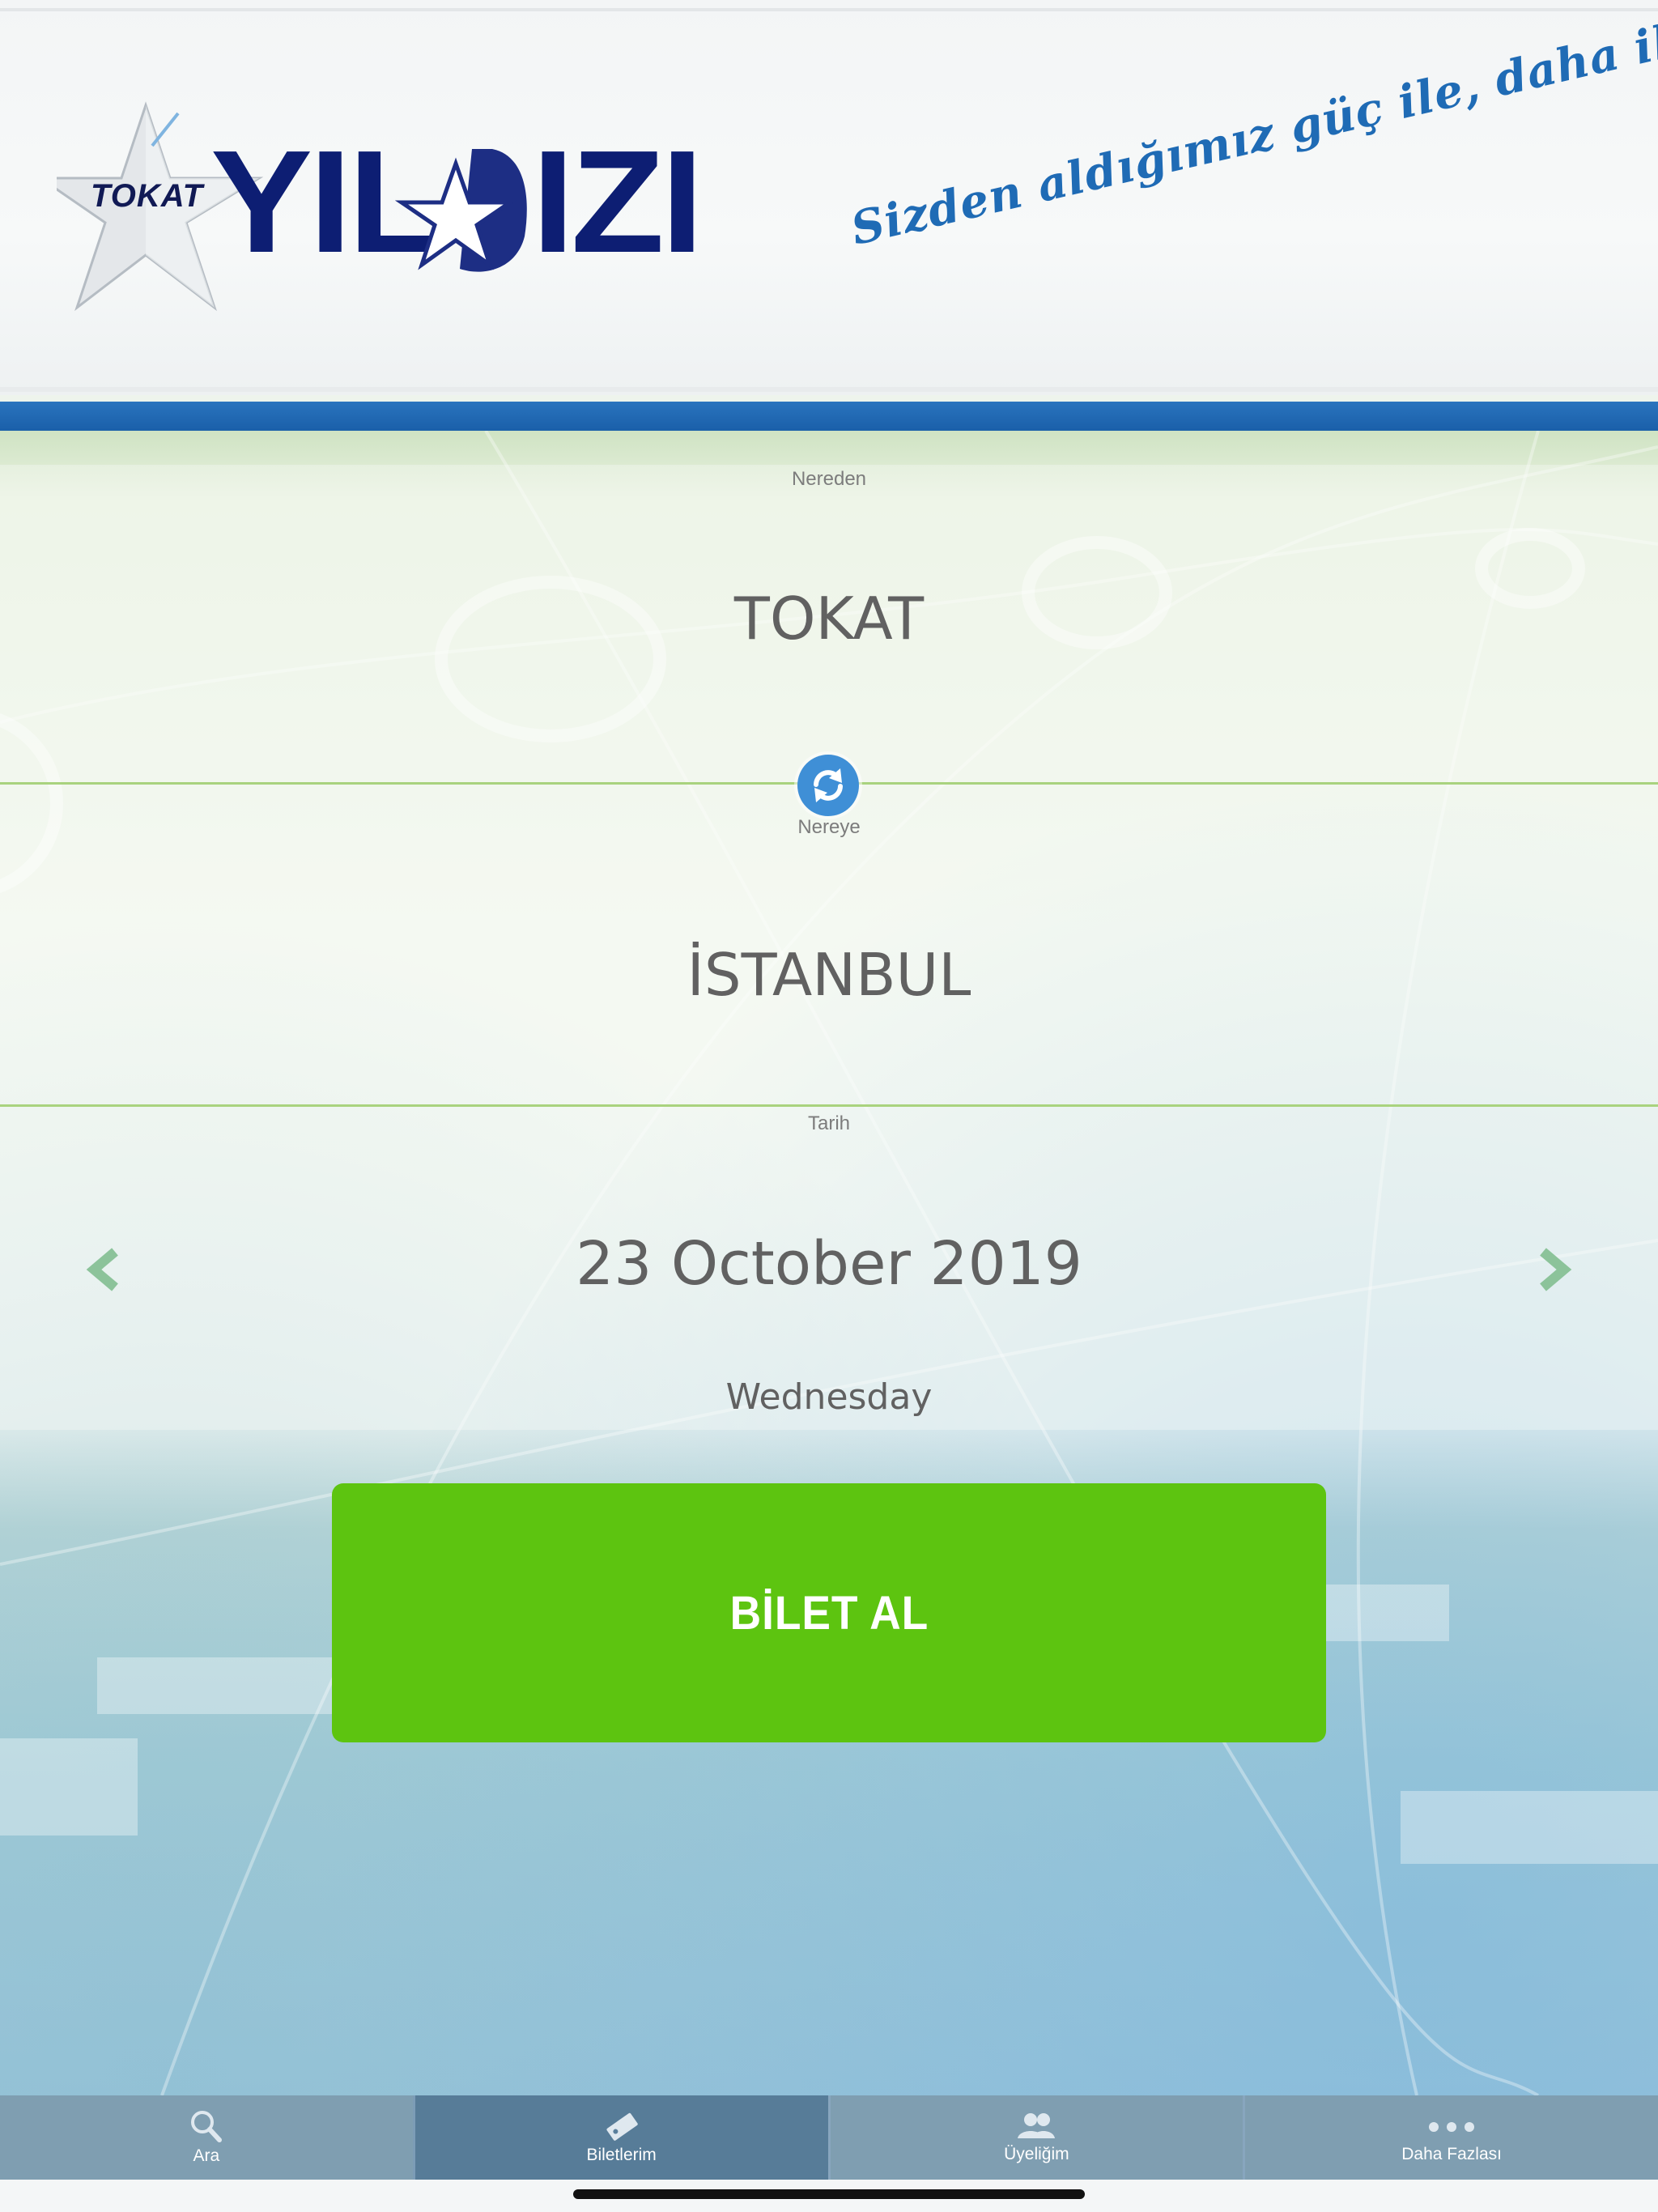 The height and width of the screenshot is (2212, 1658). I want to click on buy-ticket-label: BİLET AL, so click(829, 1613).